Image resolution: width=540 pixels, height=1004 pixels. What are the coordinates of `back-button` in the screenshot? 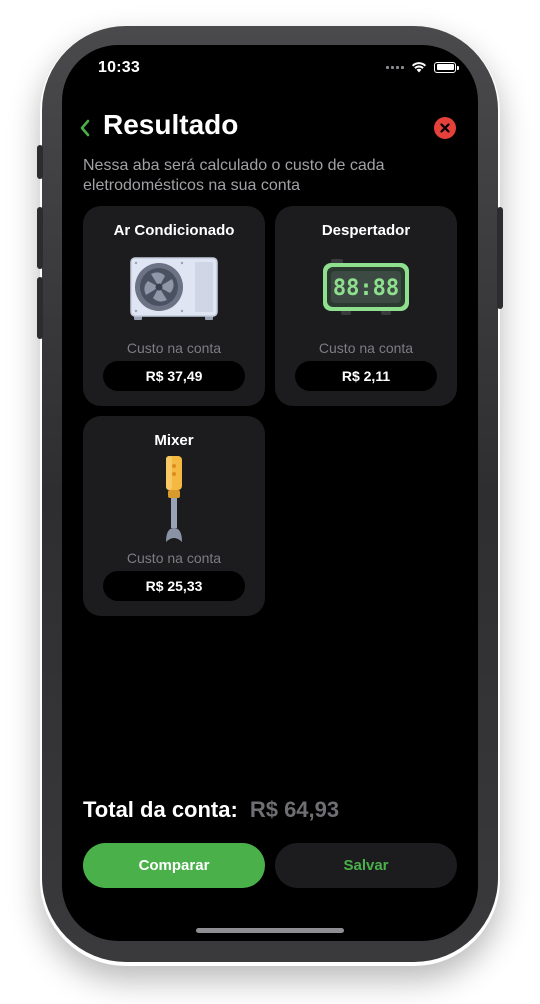 It's located at (85, 128).